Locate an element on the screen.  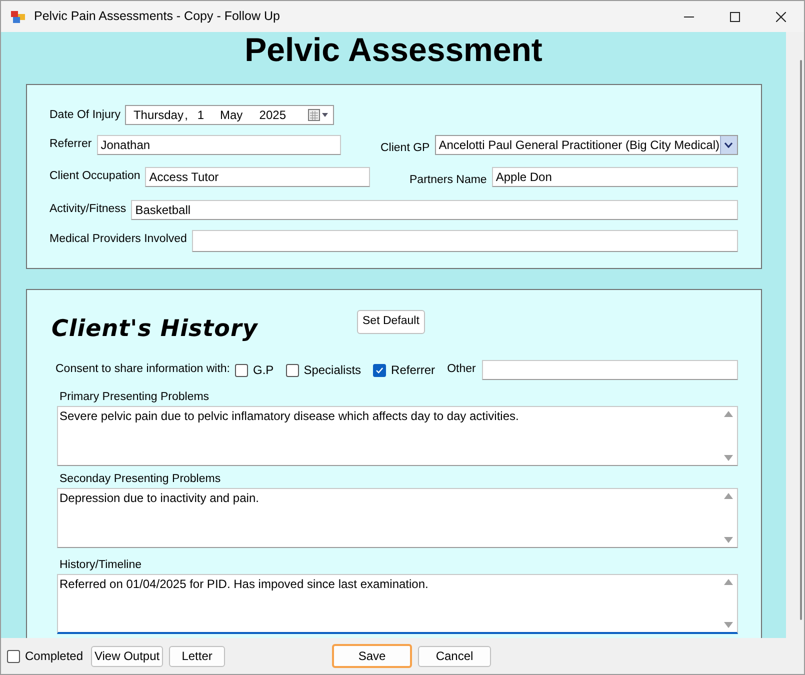
text-field: Apple Don is located at coordinates (615, 177).